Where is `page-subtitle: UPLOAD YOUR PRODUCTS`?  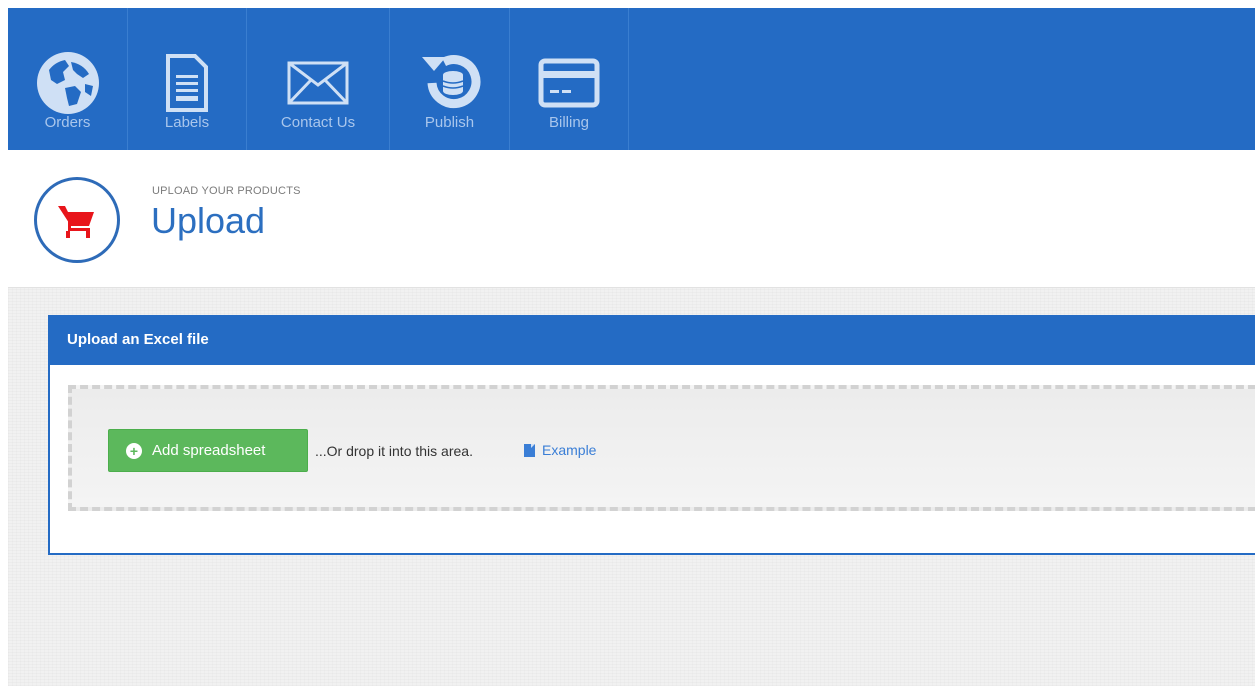
page-subtitle: UPLOAD YOUR PRODUCTS is located at coordinates (226, 191).